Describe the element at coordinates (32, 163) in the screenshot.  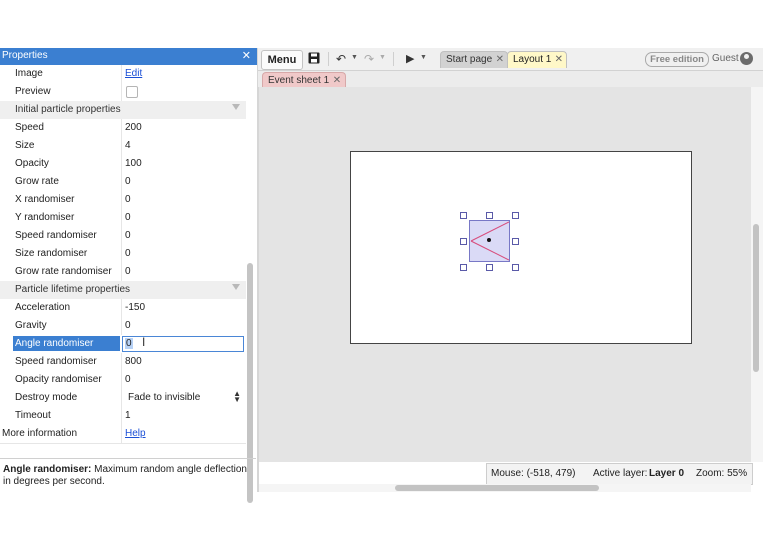
I see `prop-name: Opacity` at that location.